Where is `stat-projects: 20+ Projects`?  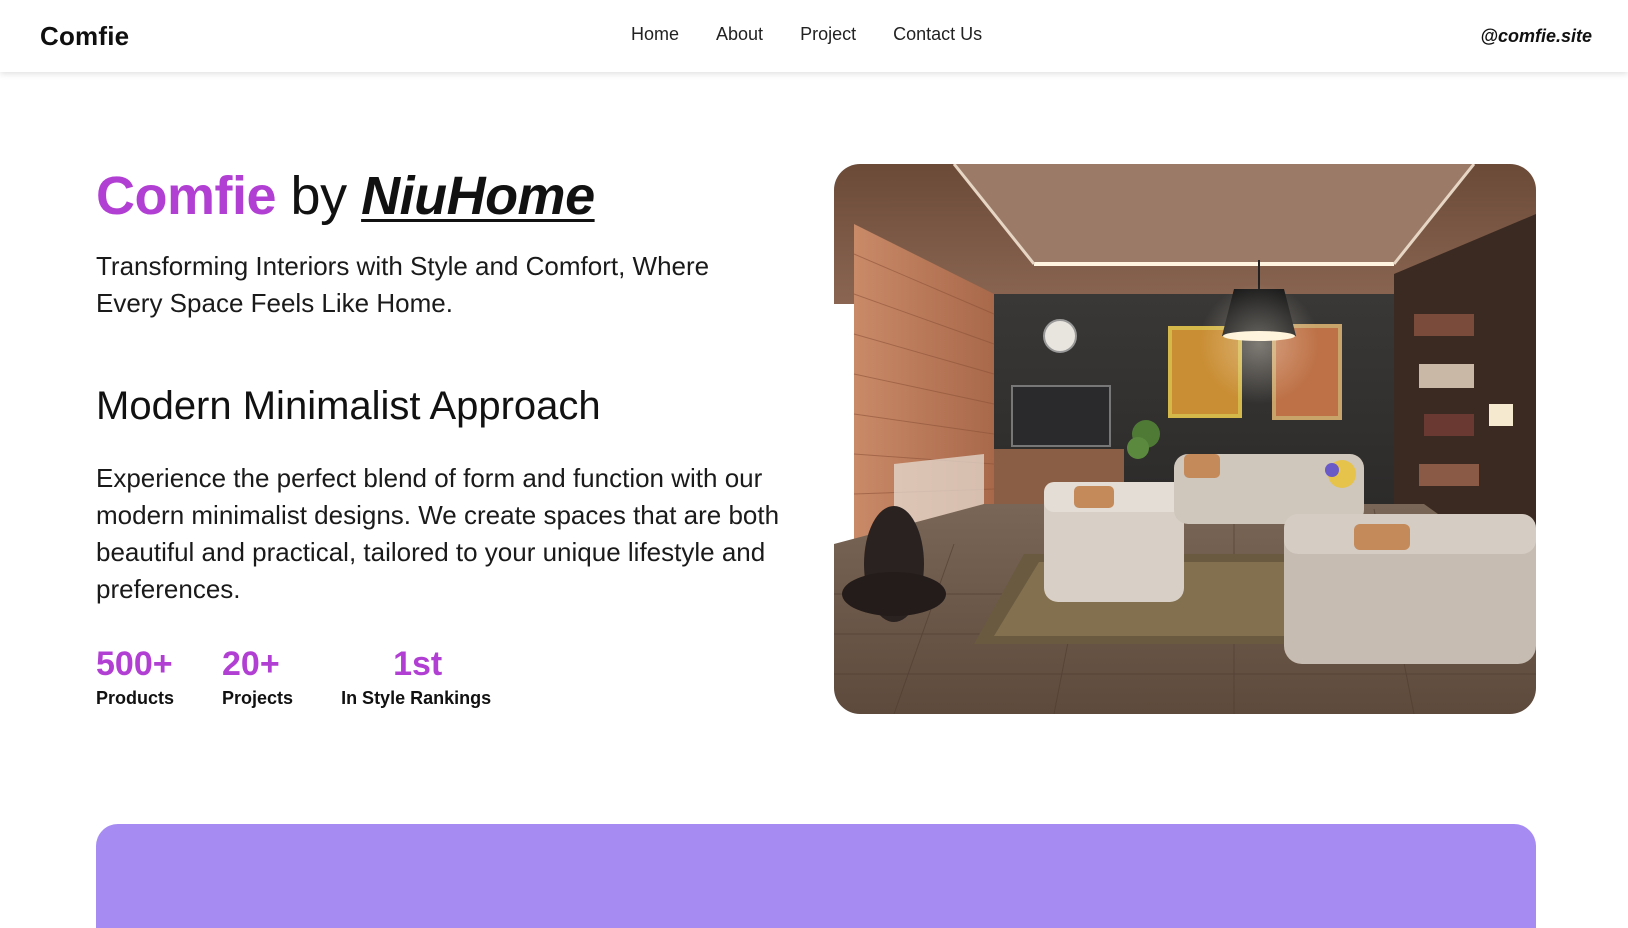
stat-projects: 20+ Projects is located at coordinates (257, 676).